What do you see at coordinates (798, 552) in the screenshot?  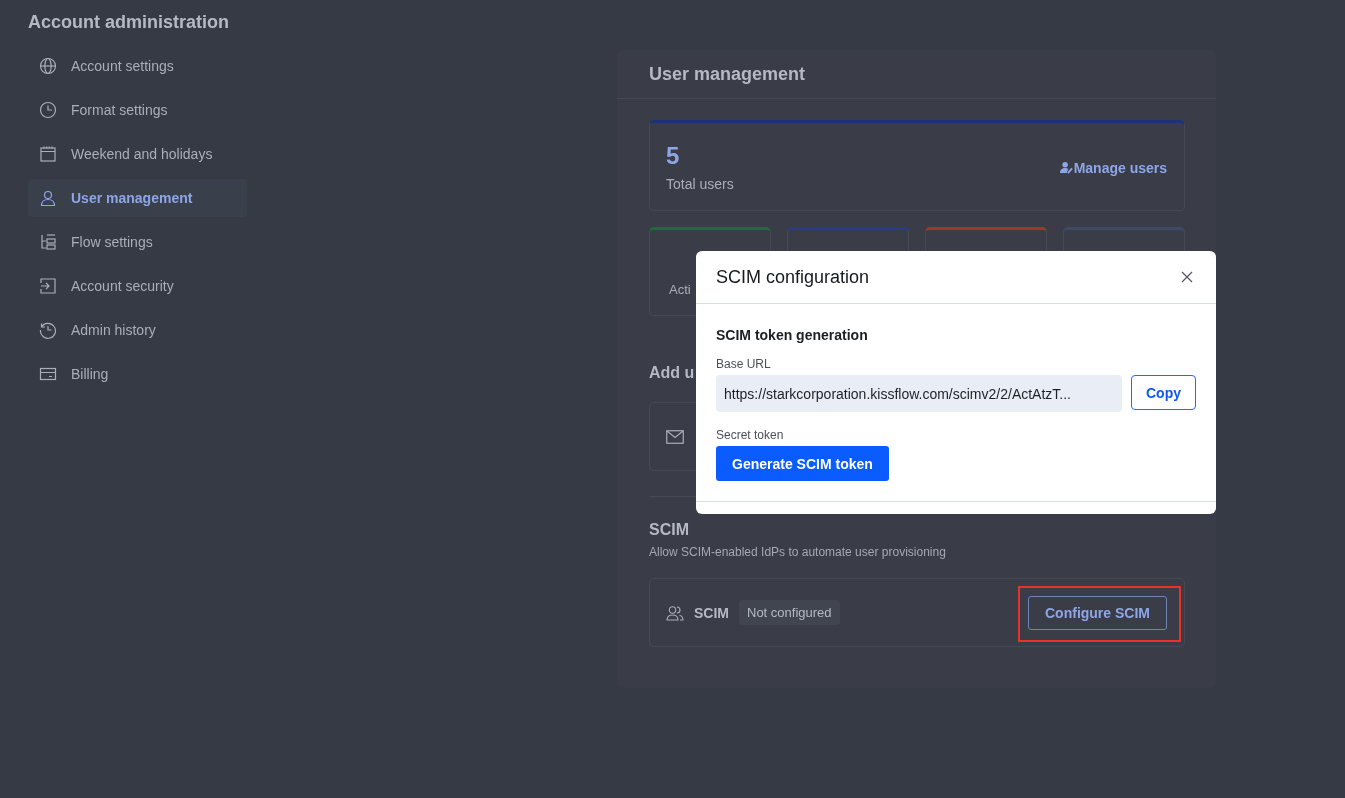 I see `section-description: Allow SCIM-enabled IdPs to automate user provisioning` at bounding box center [798, 552].